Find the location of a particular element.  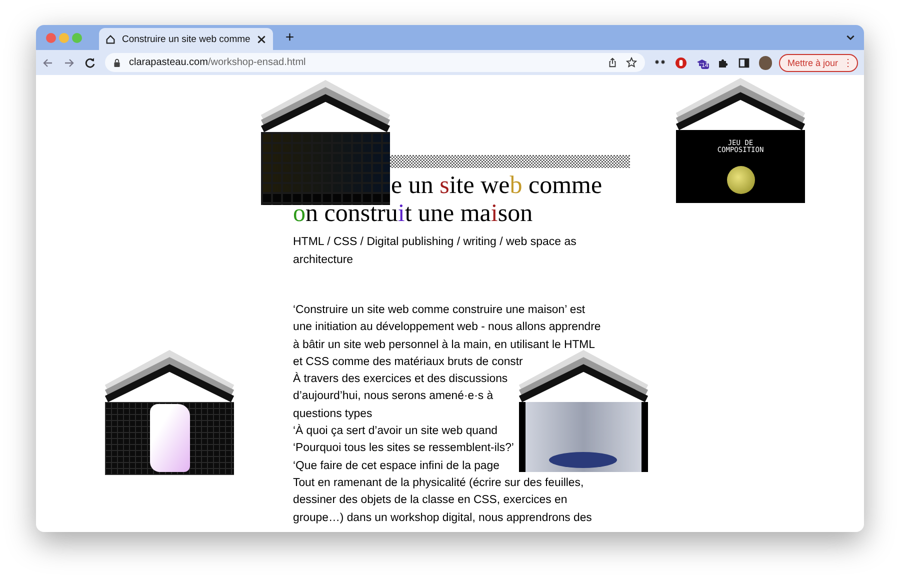

page-title: e un site web comme is located at coordinates (496, 186).